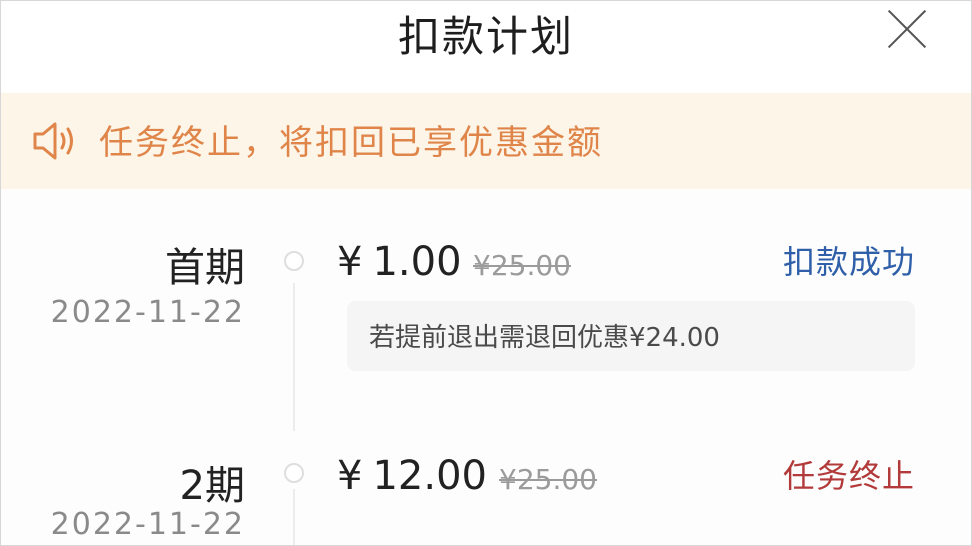  I want to click on refund-tip-text: 若提前退出需退回优惠¥24.00, so click(544, 338).